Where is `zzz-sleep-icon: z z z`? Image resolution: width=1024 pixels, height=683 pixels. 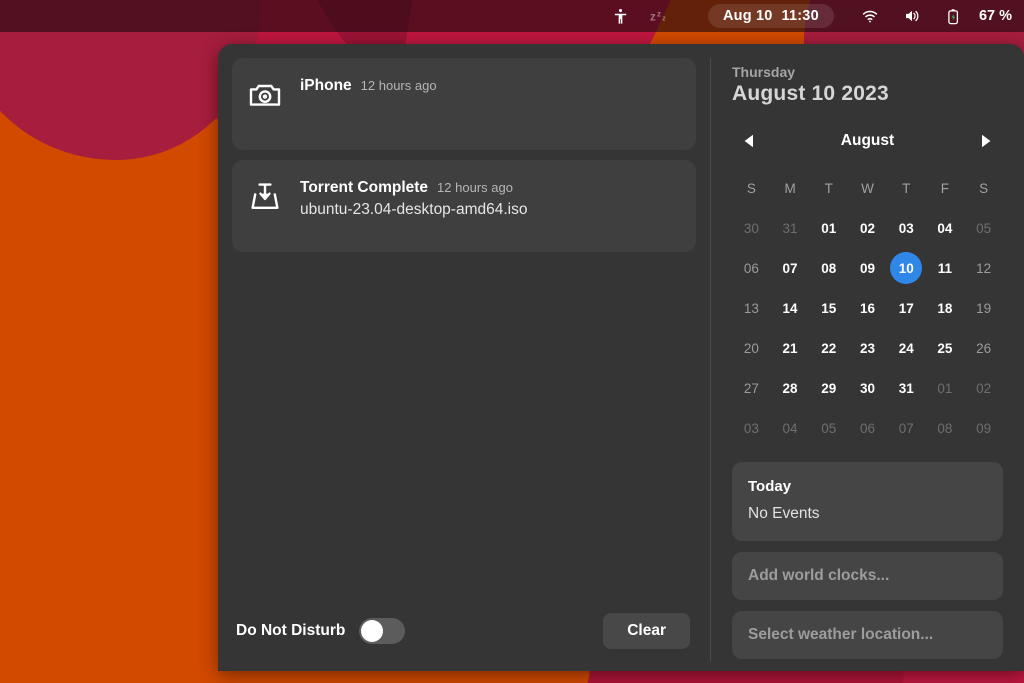 zzz-sleep-icon: z z z is located at coordinates (660, 16).